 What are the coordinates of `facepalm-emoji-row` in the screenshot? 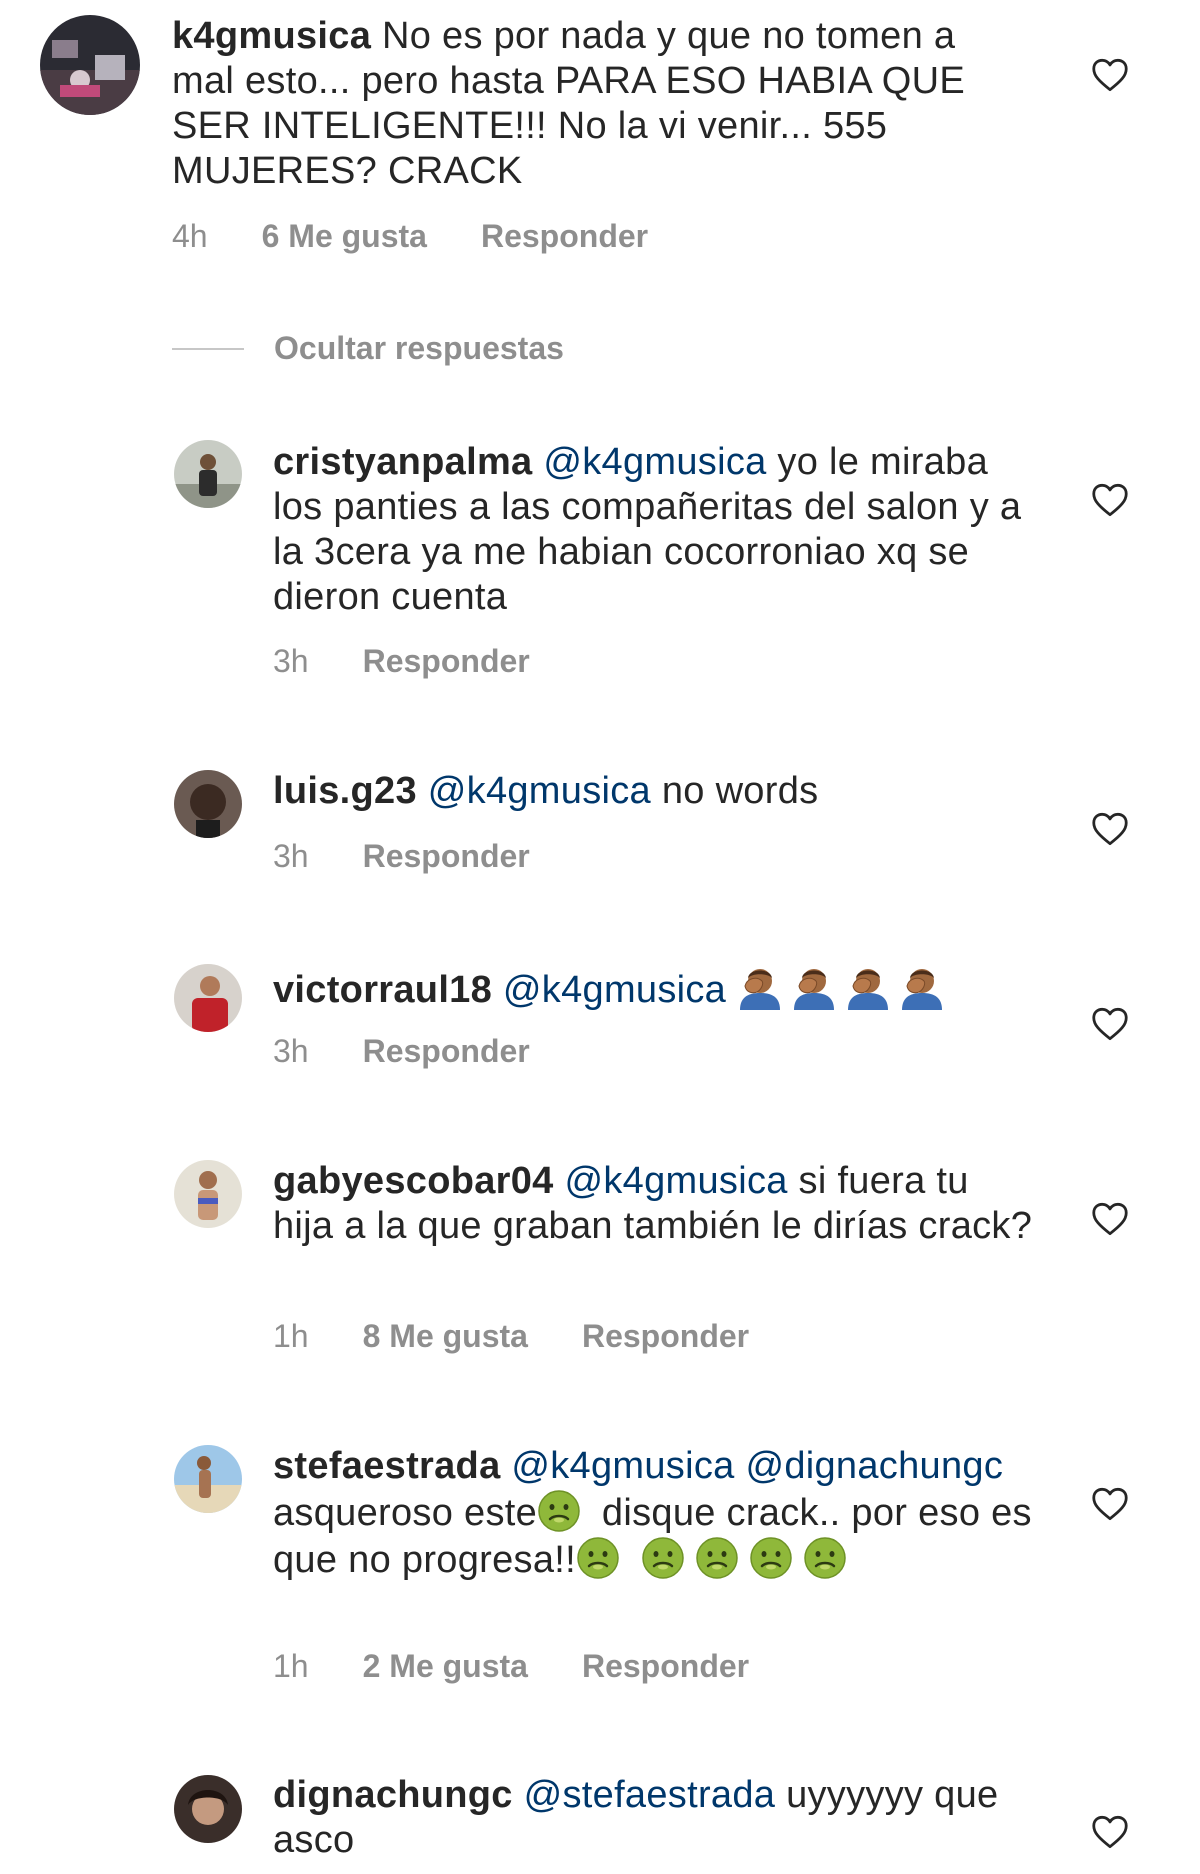 It's located at (845, 990).